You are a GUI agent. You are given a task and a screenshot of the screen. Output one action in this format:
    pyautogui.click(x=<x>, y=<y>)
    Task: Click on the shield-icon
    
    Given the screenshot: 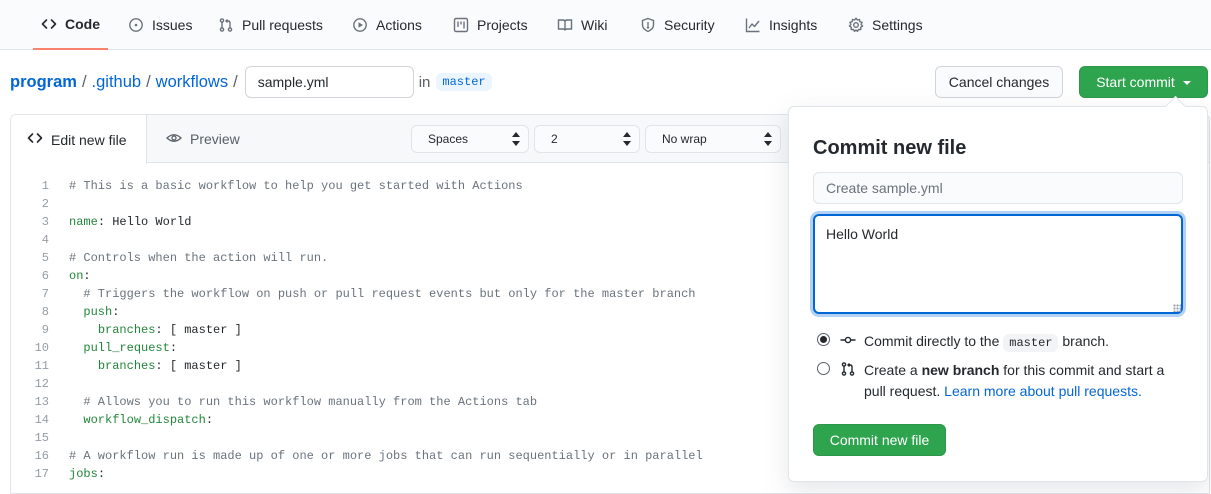 What is the action you would take?
    pyautogui.click(x=648, y=25)
    